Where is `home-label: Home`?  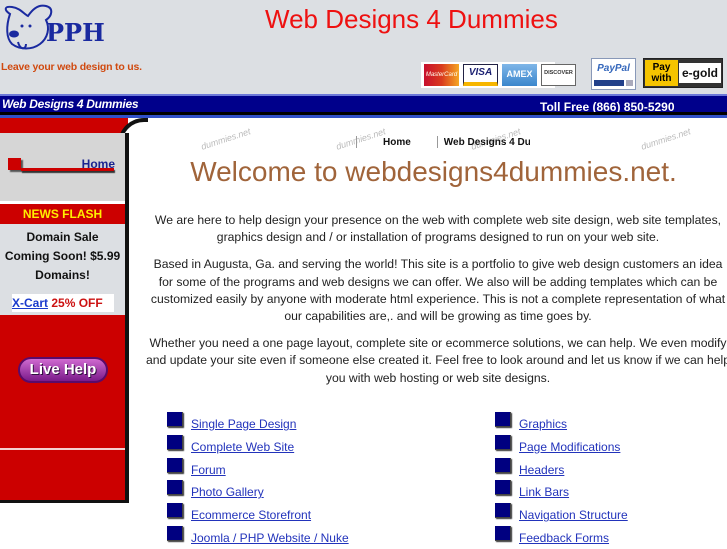 home-label: Home is located at coordinates (98, 164).